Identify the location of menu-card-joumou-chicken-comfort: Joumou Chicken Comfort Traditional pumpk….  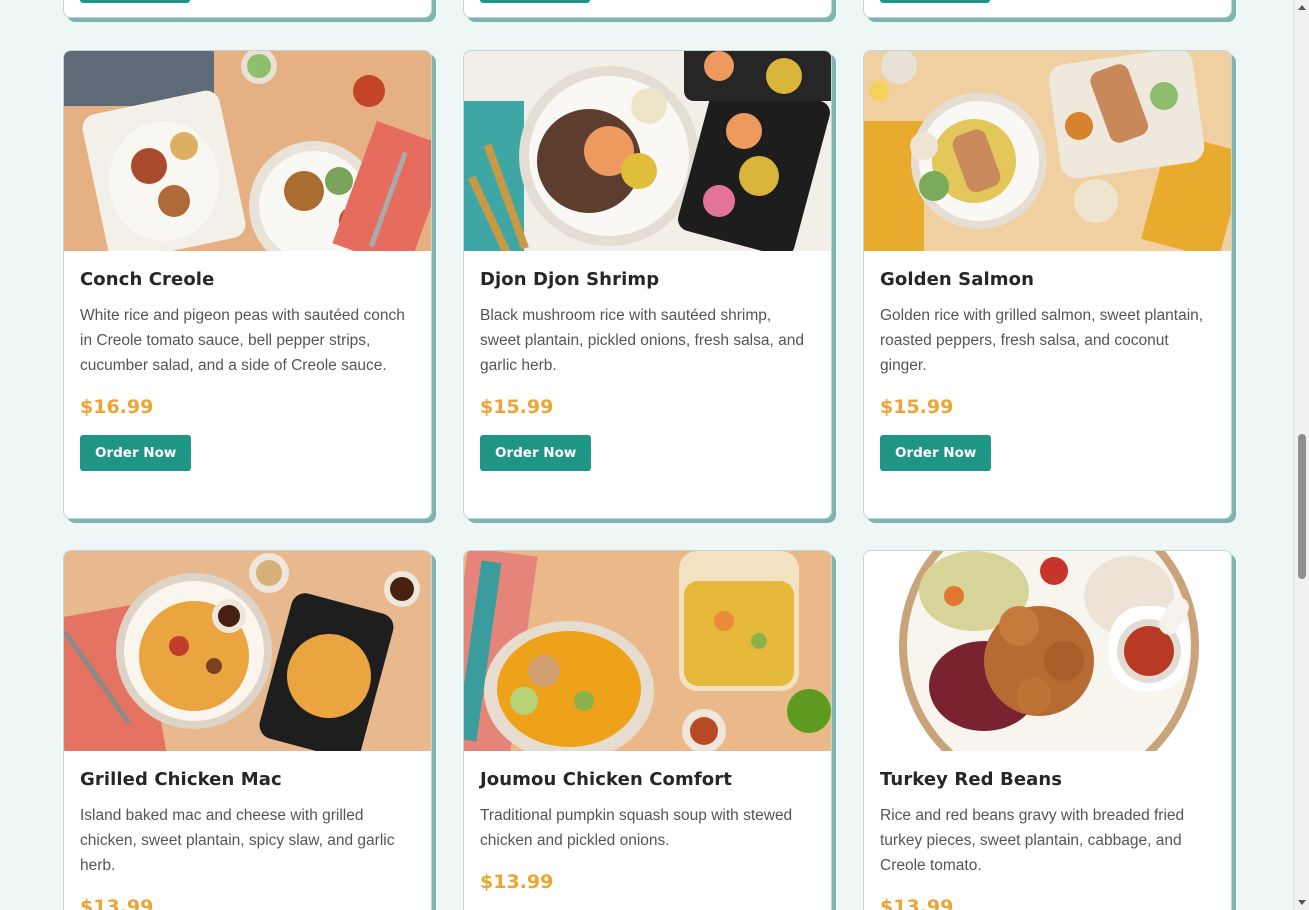
(647, 730).